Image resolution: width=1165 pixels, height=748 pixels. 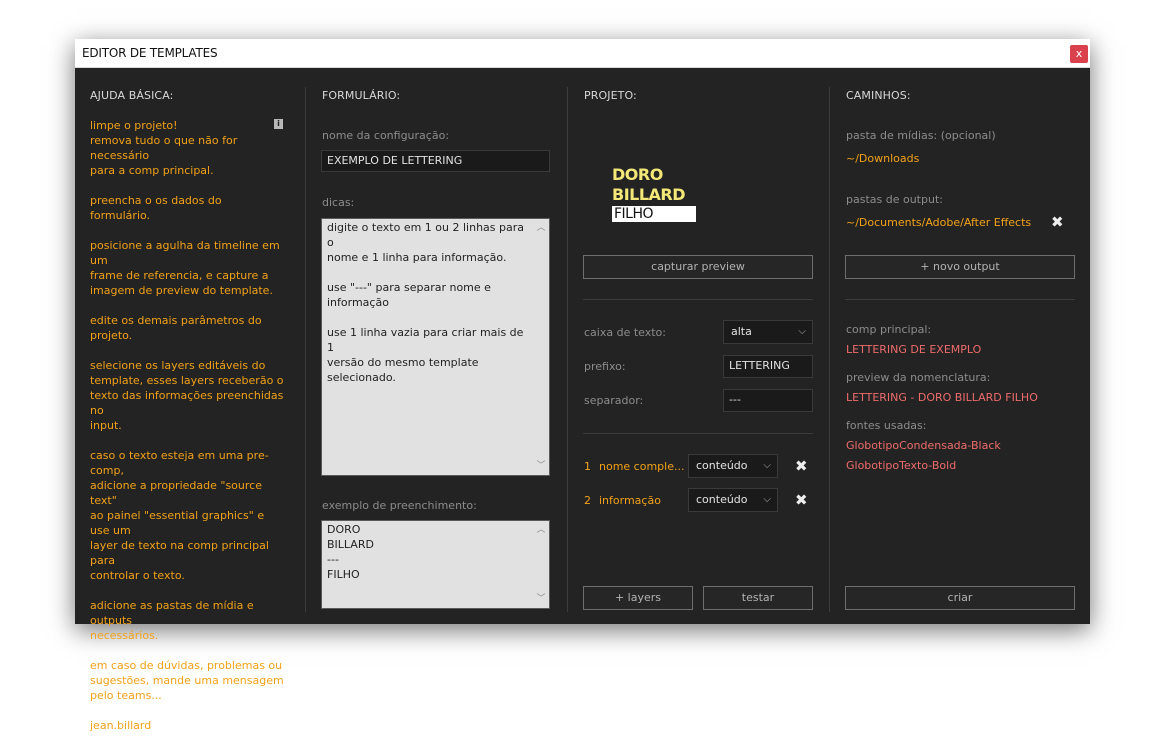 I want to click on example-text: DORO BILLARD --- FILHO, so click(x=429, y=552).